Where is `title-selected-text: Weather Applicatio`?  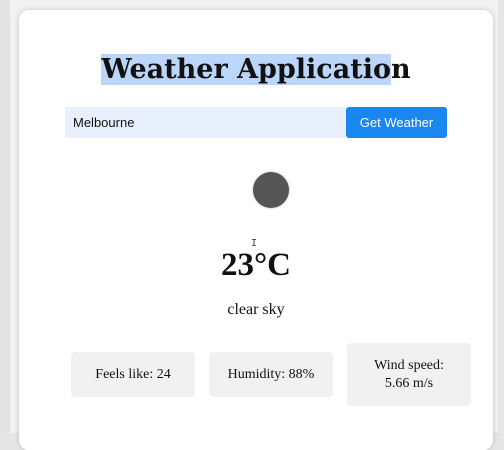 title-selected-text: Weather Applicatio is located at coordinates (246, 69).